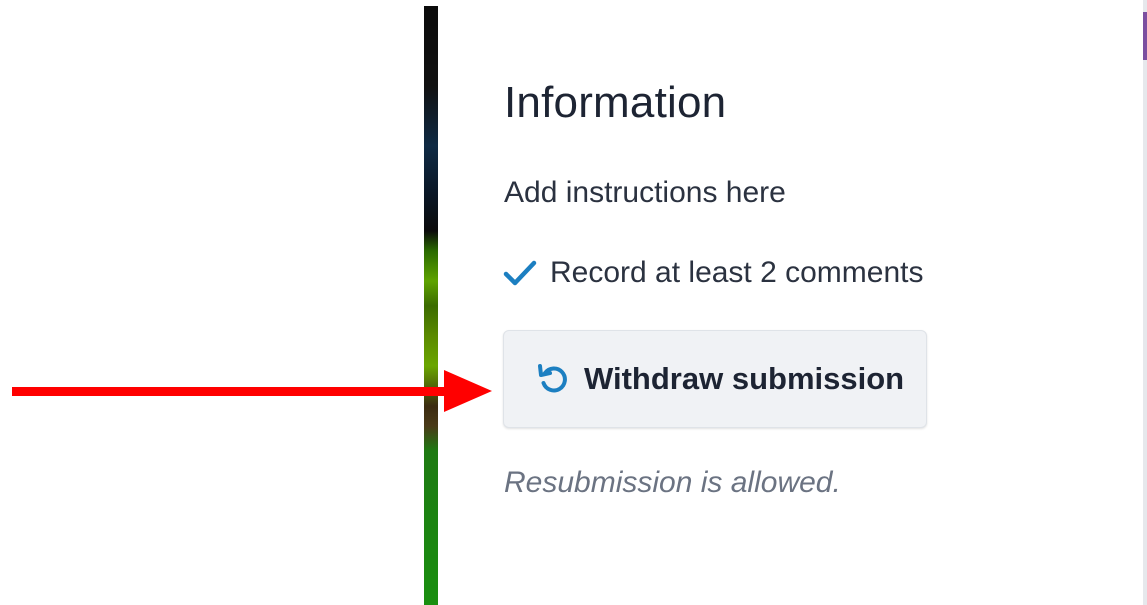 The image size is (1147, 605). I want to click on check-icon, so click(520, 273).